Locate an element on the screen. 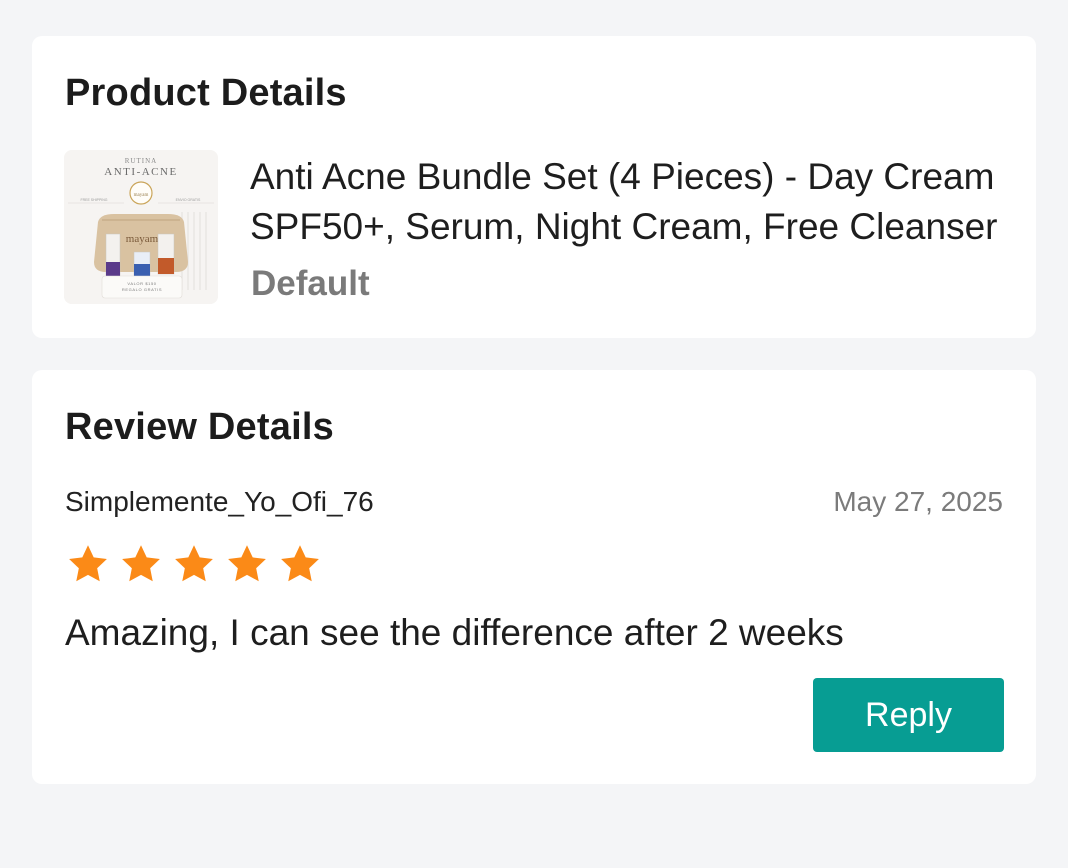  review-details-title: Review Details is located at coordinates (199, 427).